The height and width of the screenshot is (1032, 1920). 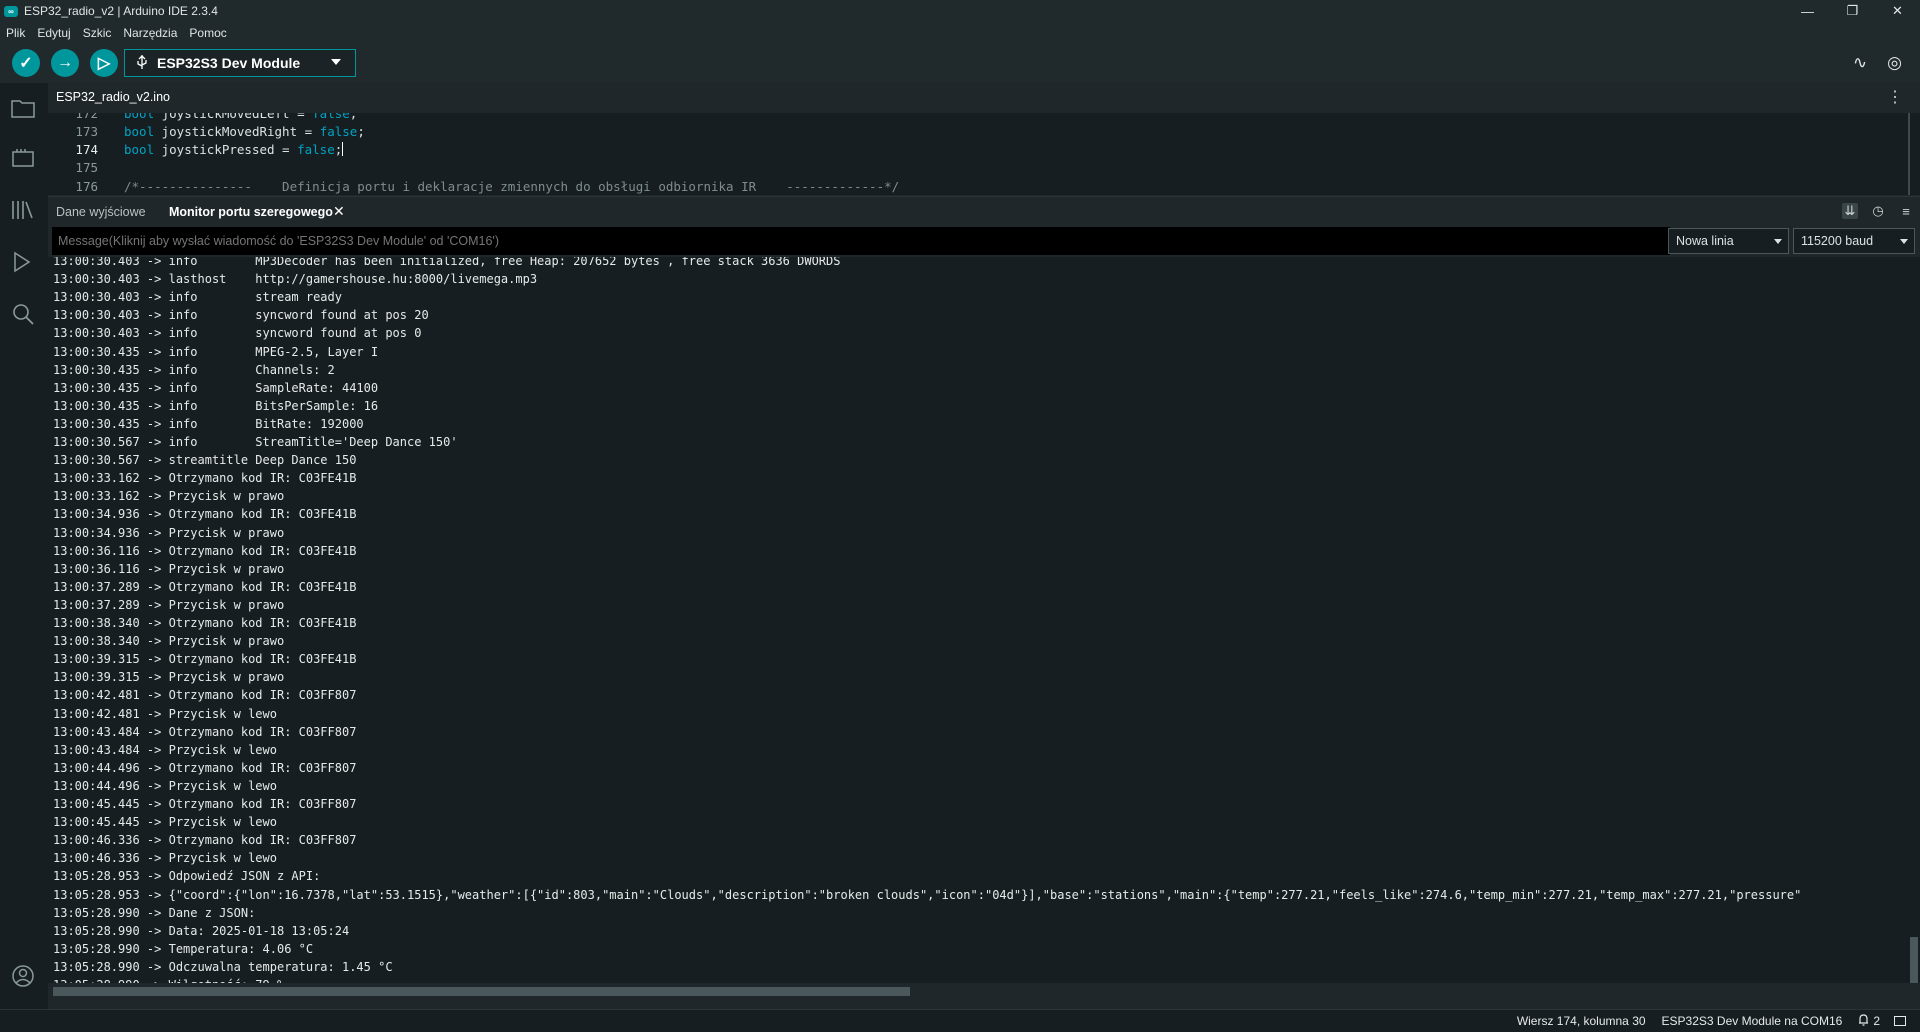 What do you see at coordinates (165, 713) in the screenshot?
I see `log-line: 13:00:42.481 -> Przycisk w lewo` at bounding box center [165, 713].